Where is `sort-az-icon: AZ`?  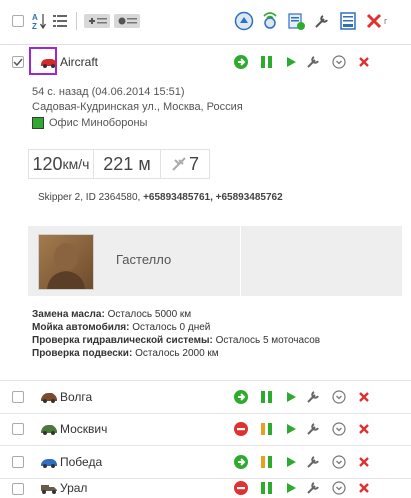 sort-az-icon: AZ is located at coordinates (39, 21).